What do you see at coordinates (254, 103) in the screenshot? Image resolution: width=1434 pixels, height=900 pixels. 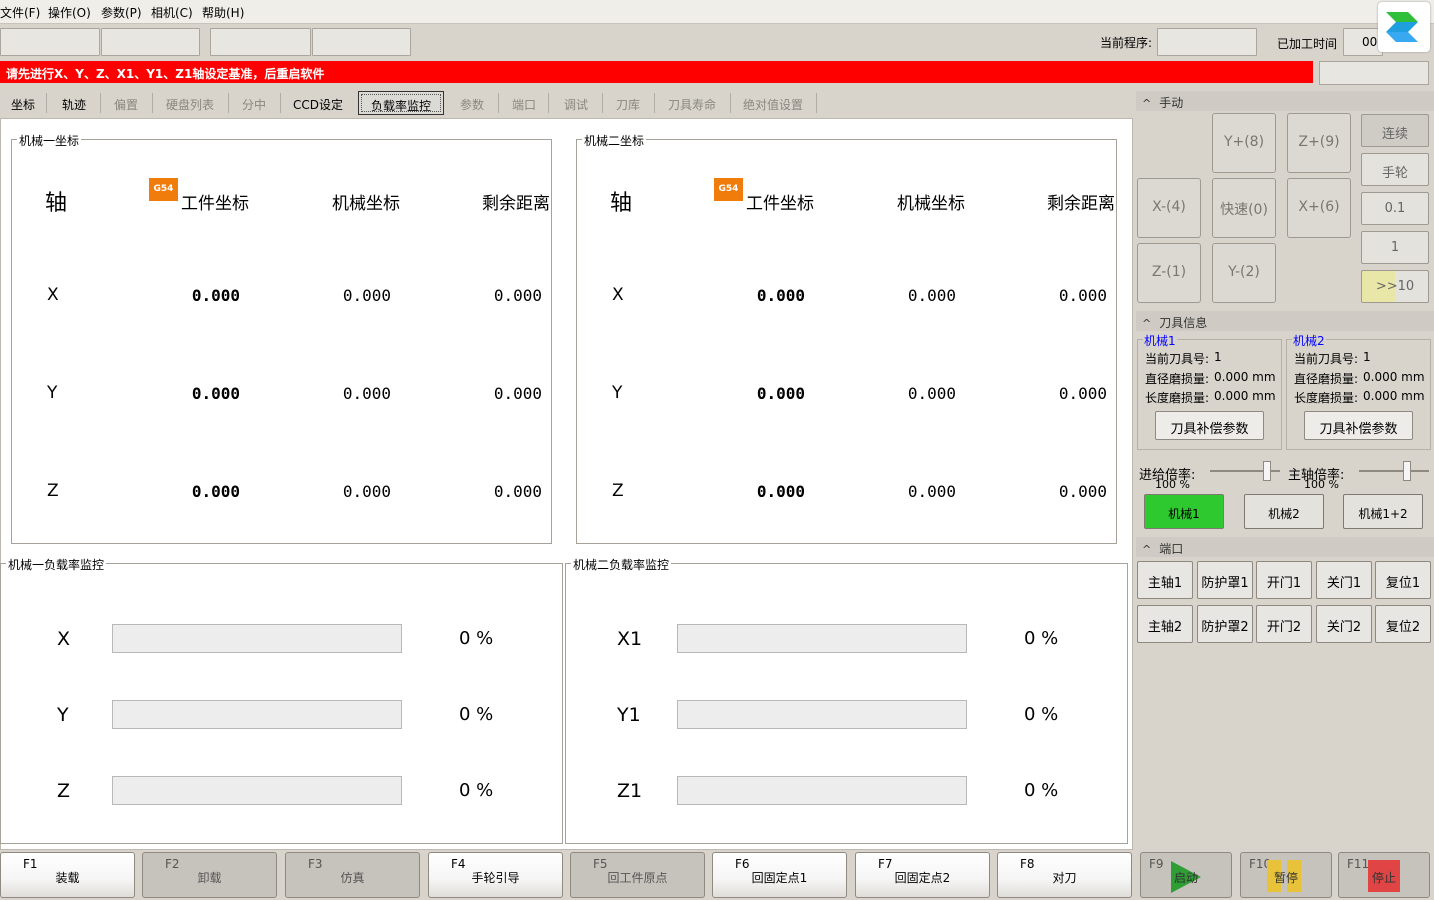 I see `tab-centering: 分中` at bounding box center [254, 103].